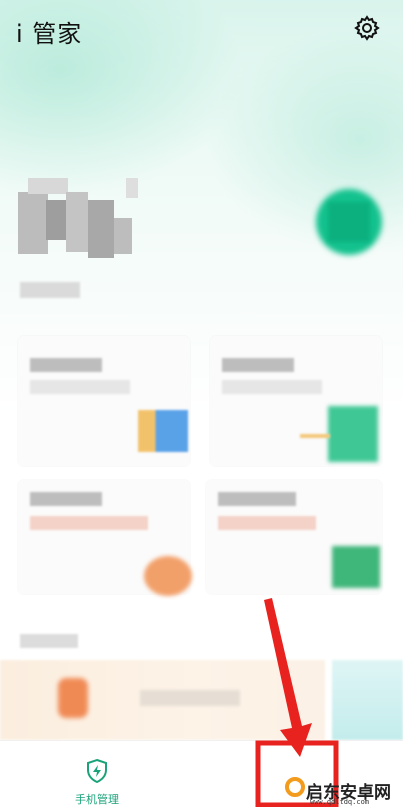  Describe the element at coordinates (49, 641) in the screenshot. I see `section-label` at that location.